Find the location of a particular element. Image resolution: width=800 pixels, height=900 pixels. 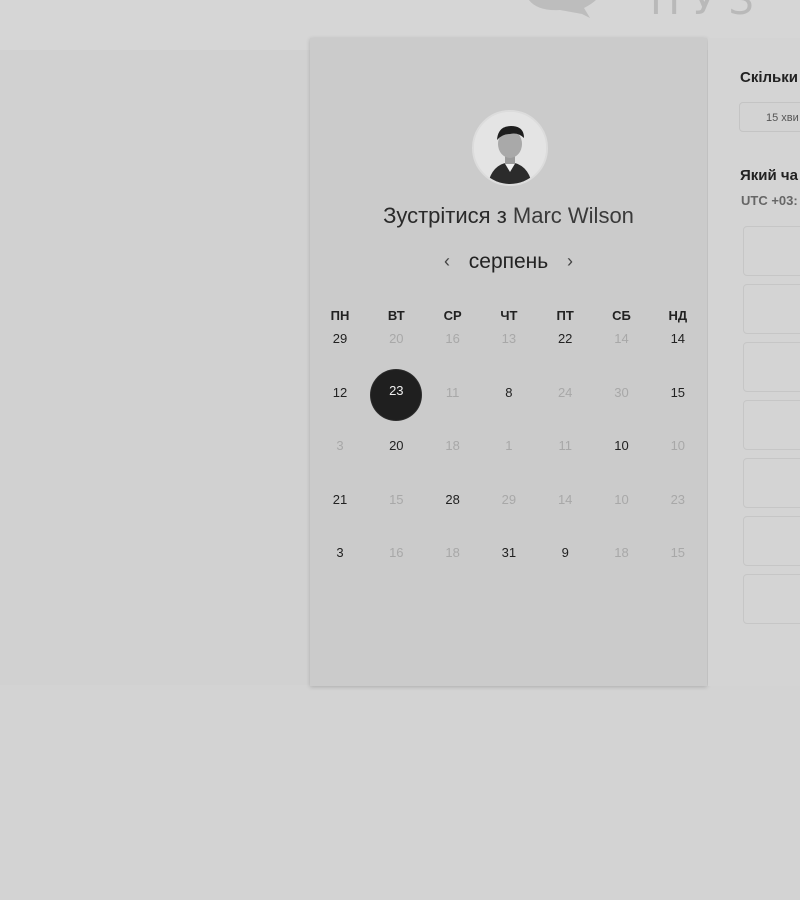

weekday-label: СБ is located at coordinates (621, 315).